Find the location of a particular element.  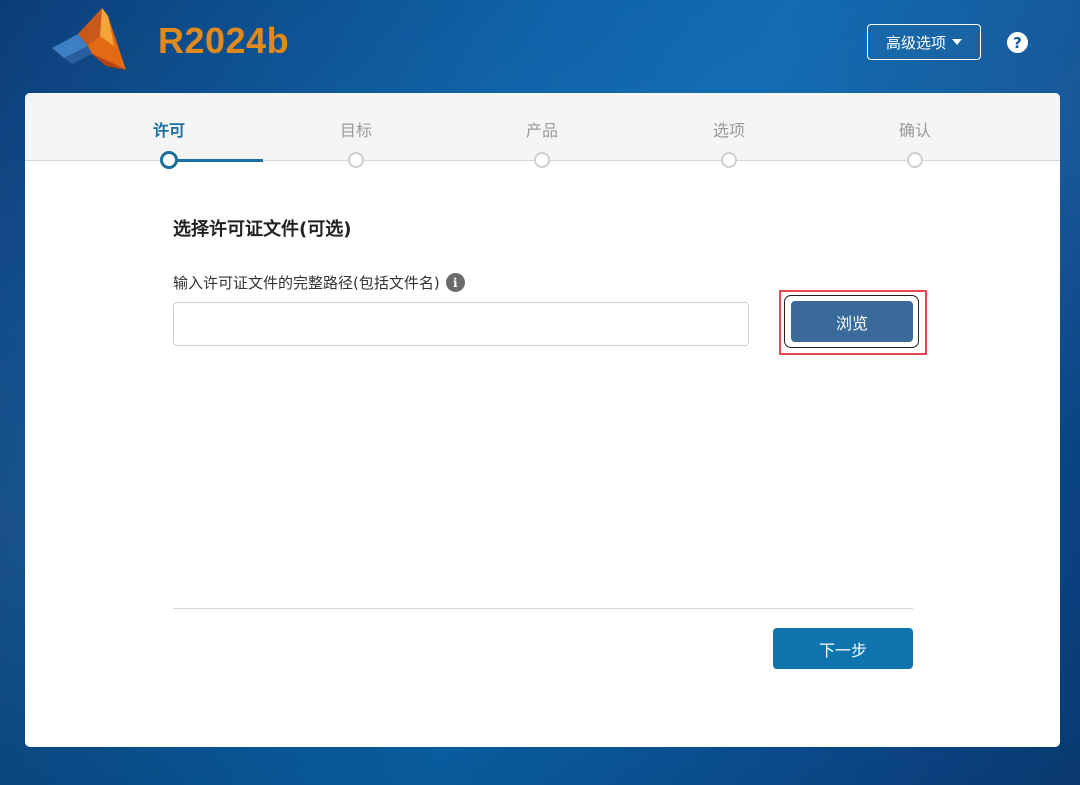

step-license: 许可 is located at coordinates (169, 130).